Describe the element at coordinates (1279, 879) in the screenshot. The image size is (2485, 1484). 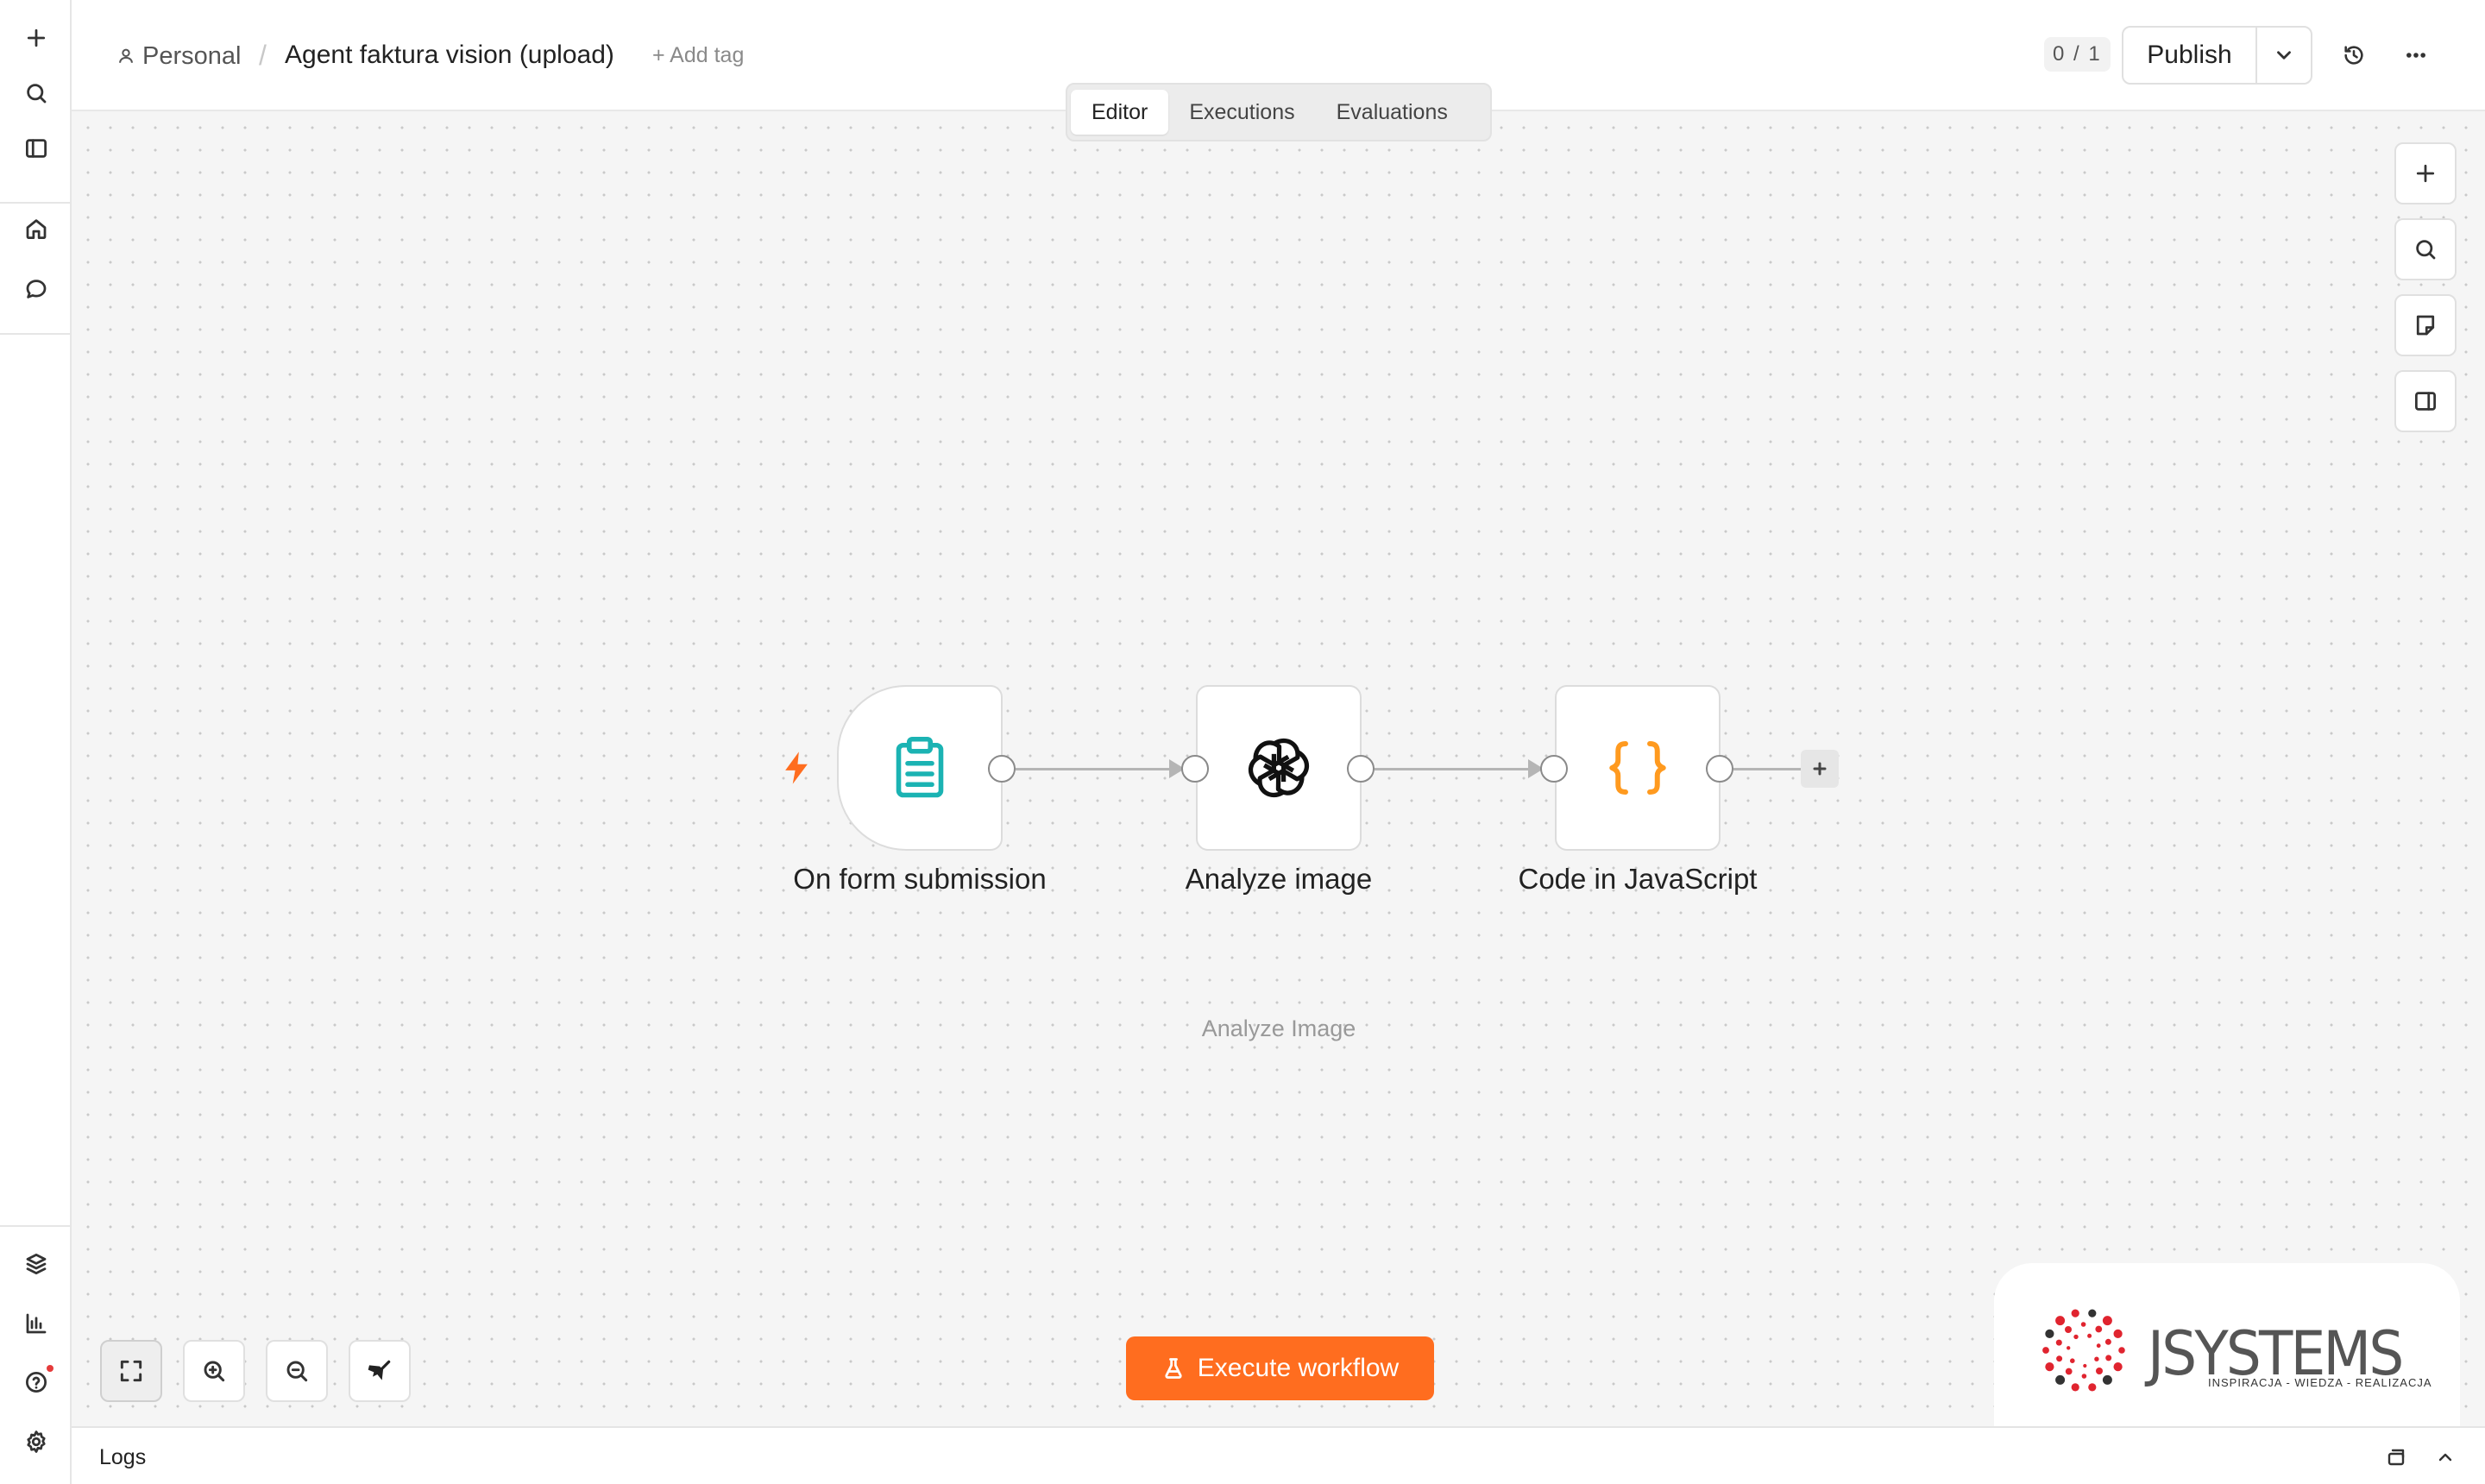
I see `node-label: Analyze image` at that location.